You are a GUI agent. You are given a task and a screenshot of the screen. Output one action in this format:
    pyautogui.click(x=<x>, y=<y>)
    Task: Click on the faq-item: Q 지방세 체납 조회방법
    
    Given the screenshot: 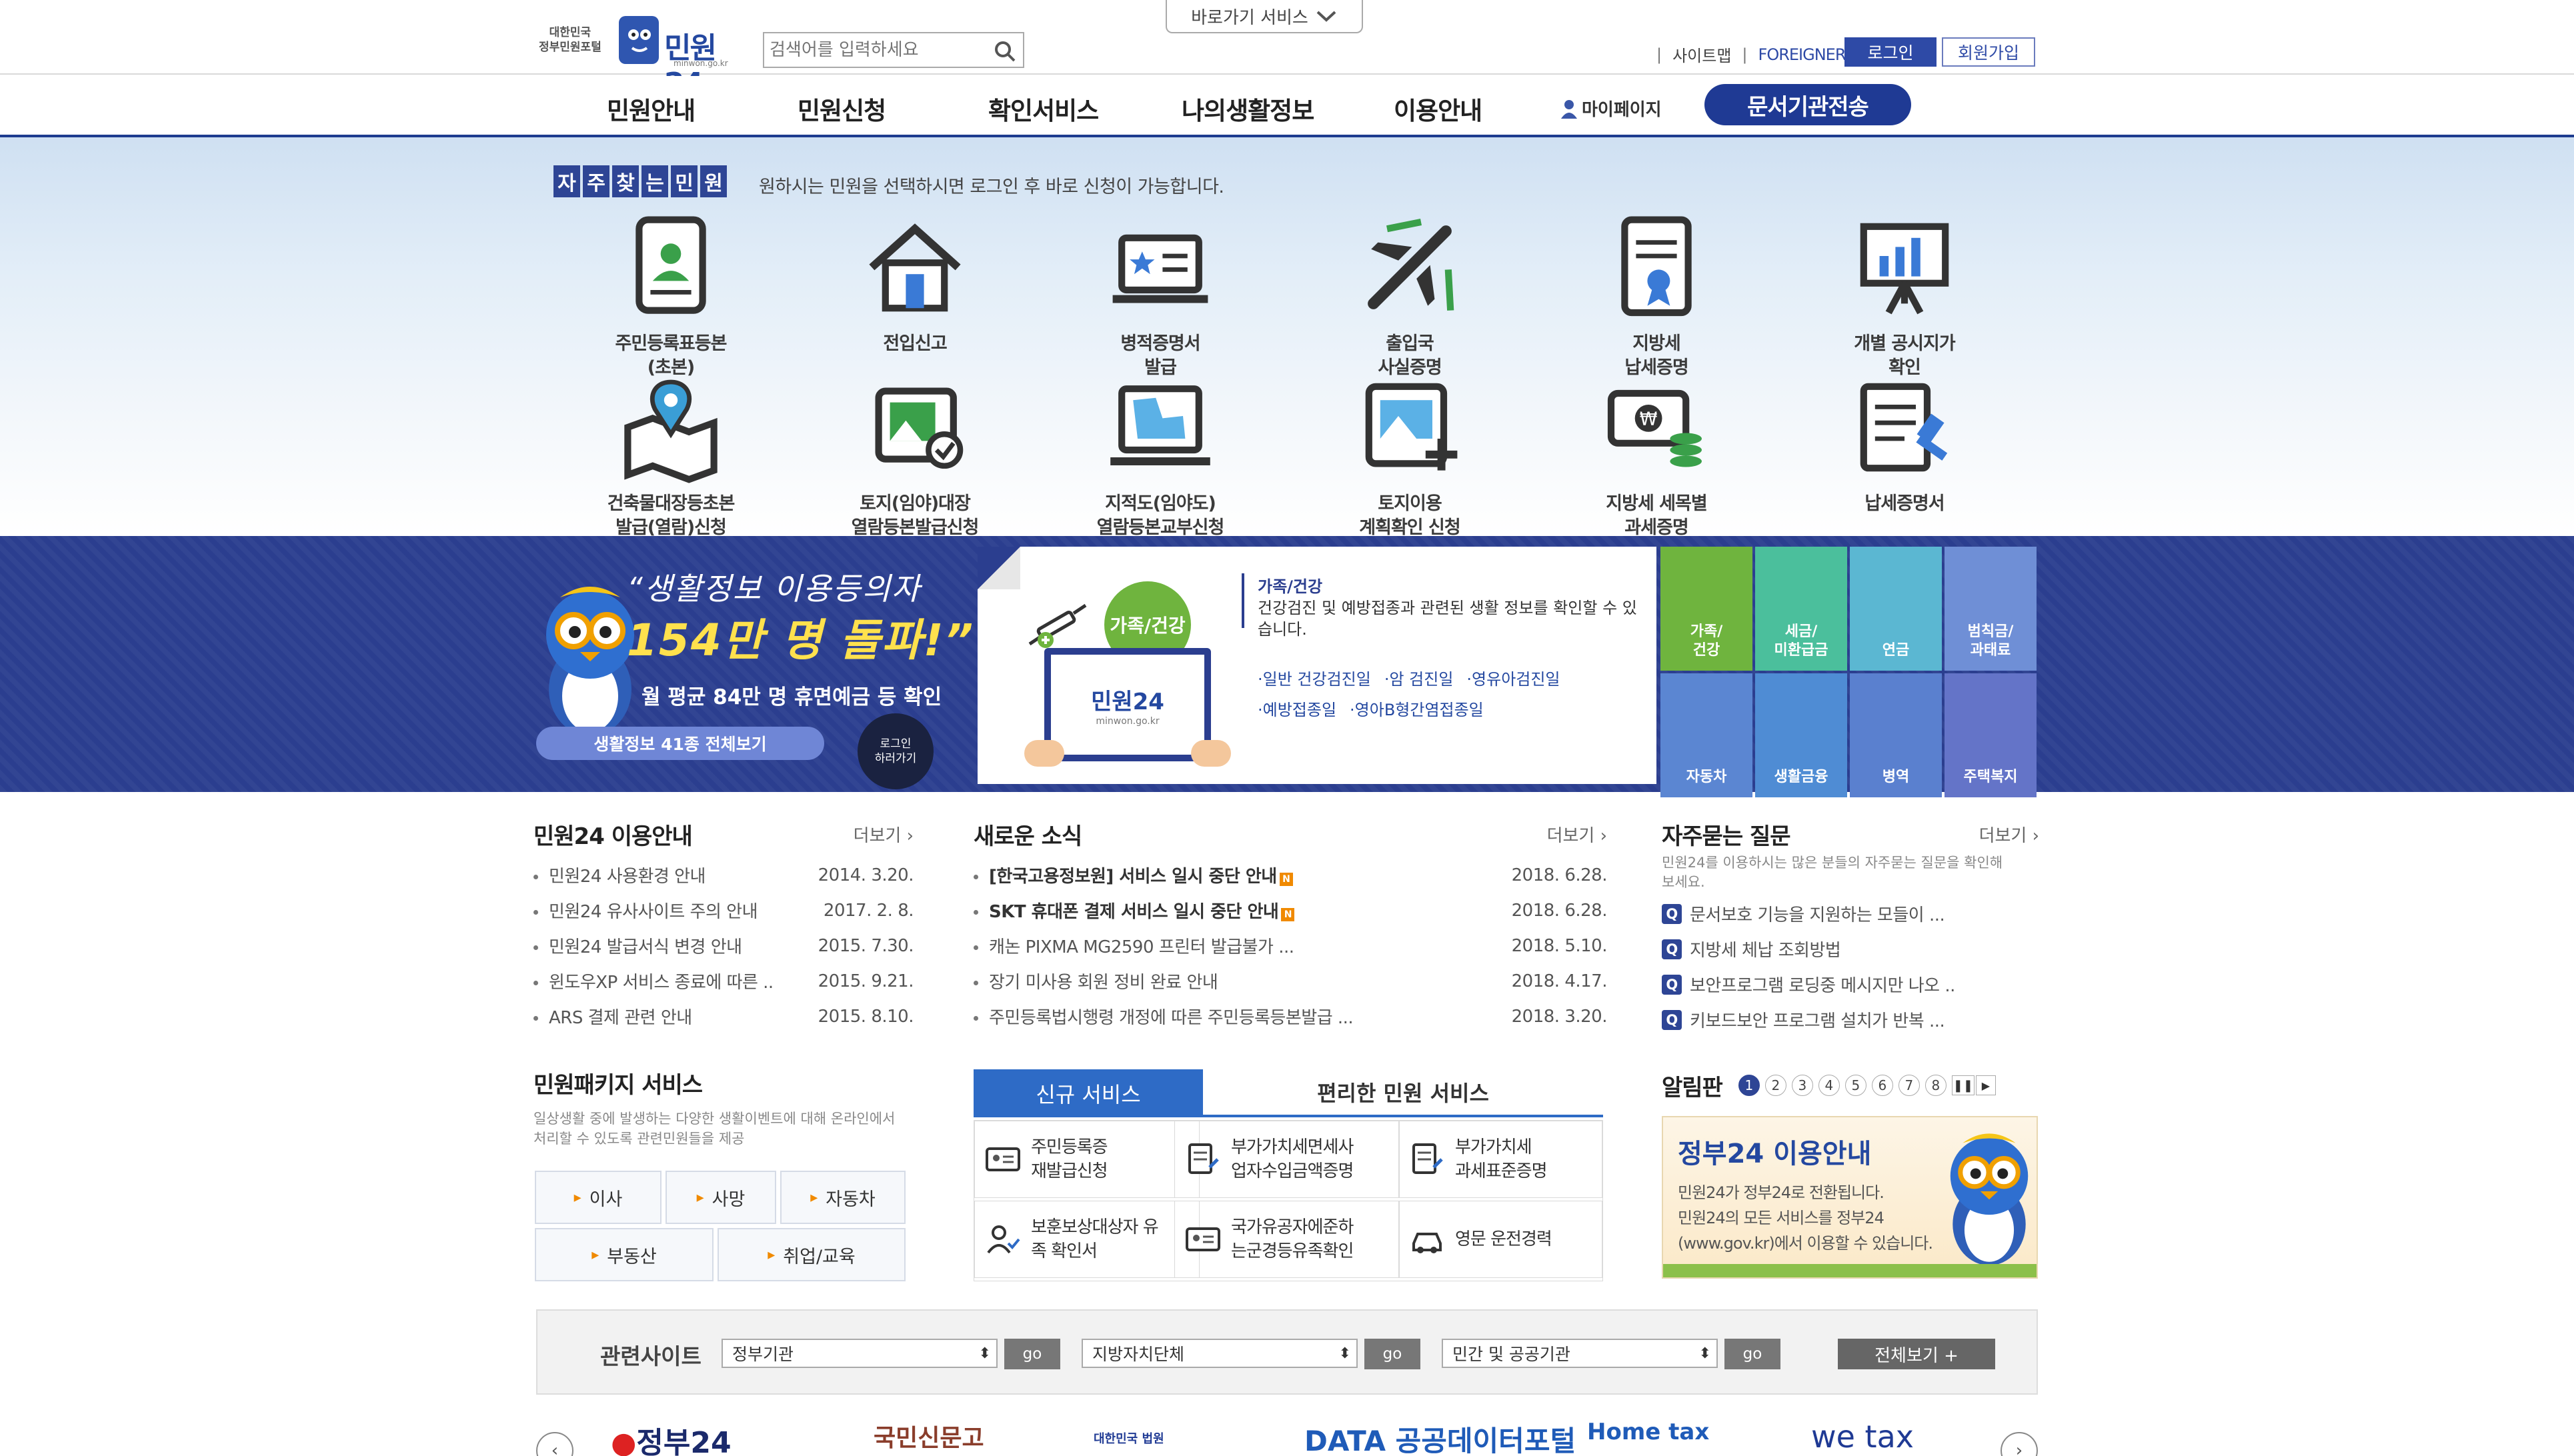 What is the action you would take?
    pyautogui.click(x=1850, y=949)
    